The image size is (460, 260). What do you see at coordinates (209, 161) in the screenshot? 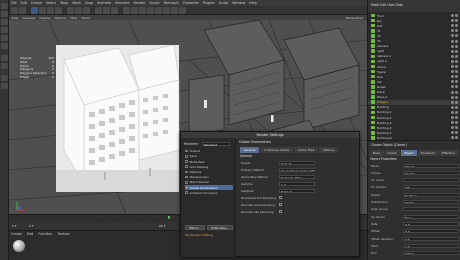
I see `settings-pane-item: Multi-Pass` at bounding box center [209, 161].